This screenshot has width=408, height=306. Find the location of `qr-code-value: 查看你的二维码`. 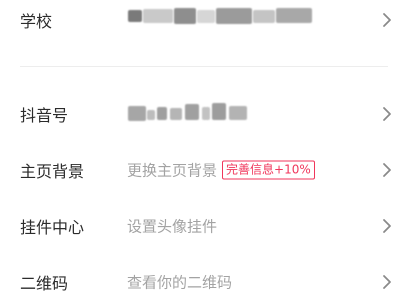

qr-code-value: 查看你的二维码 is located at coordinates (180, 282).